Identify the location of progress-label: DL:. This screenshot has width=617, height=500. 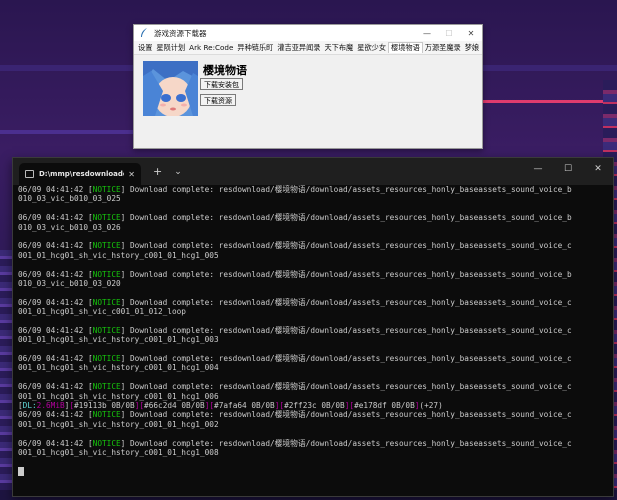
(29, 405).